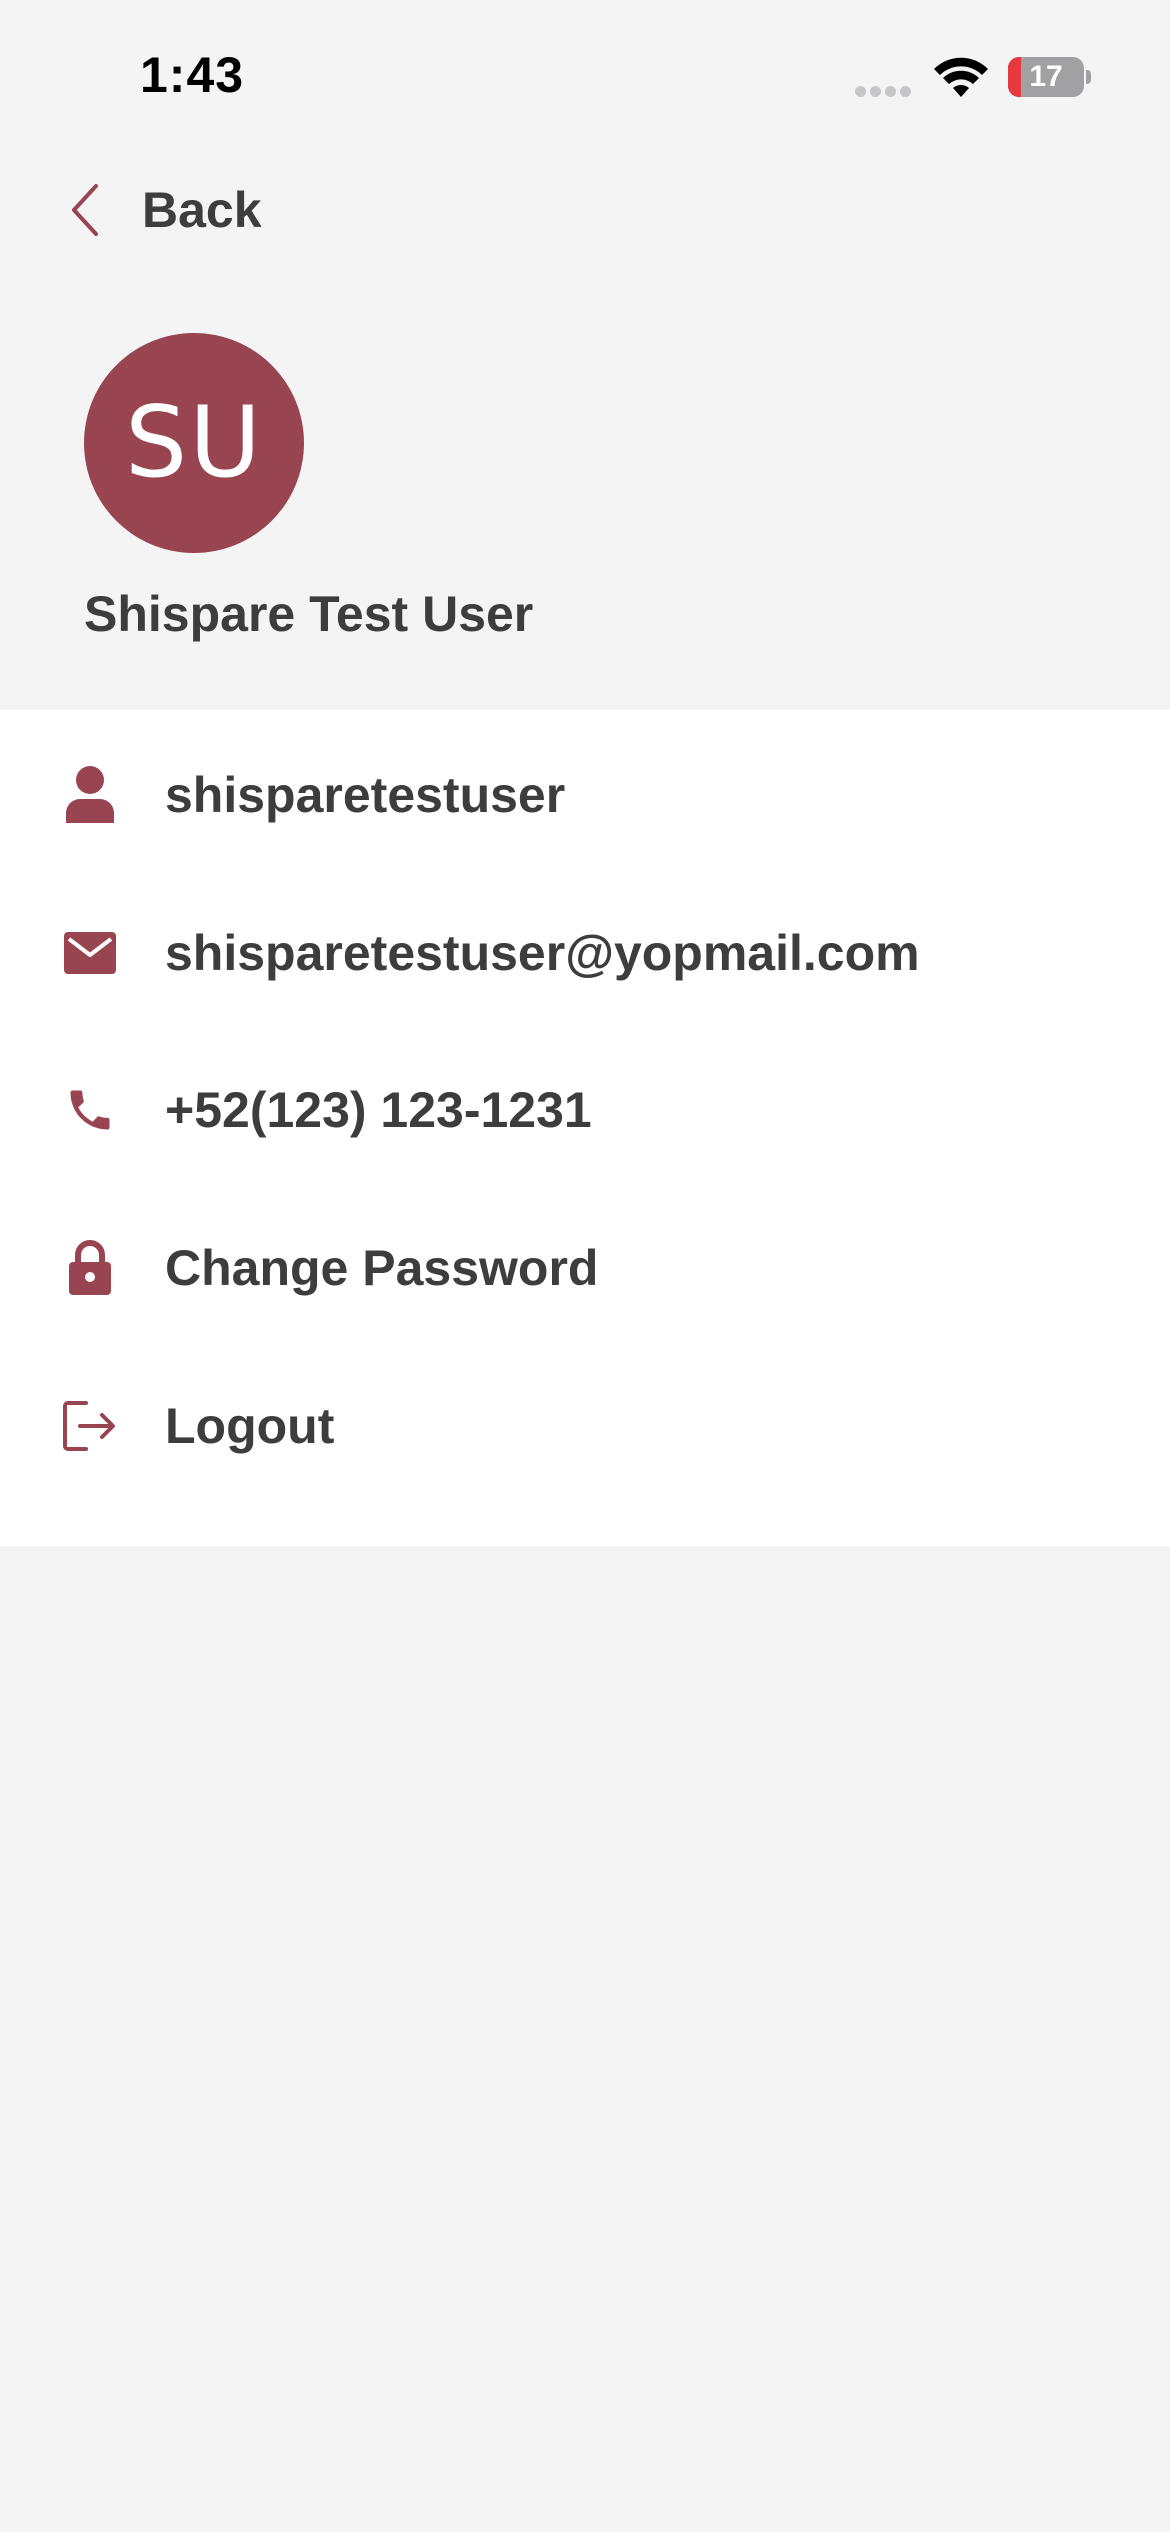 This screenshot has width=1170, height=2532. Describe the element at coordinates (202, 210) in the screenshot. I see `back-label: Back` at that location.